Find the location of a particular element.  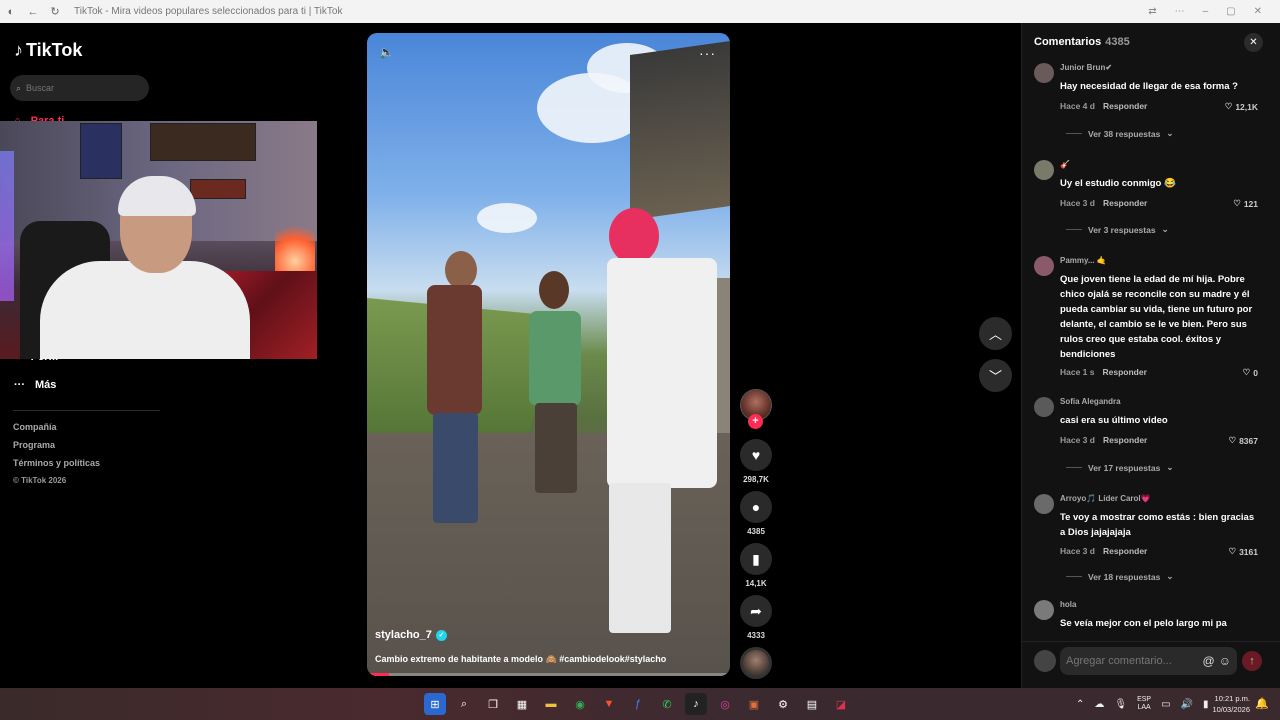

menu-dots-icon: ⋯ is located at coordinates (1180, 11).